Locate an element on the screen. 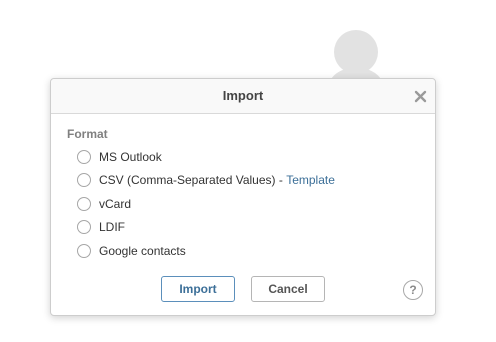 The height and width of the screenshot is (342, 496). option-label: MS Outlook is located at coordinates (130, 157).